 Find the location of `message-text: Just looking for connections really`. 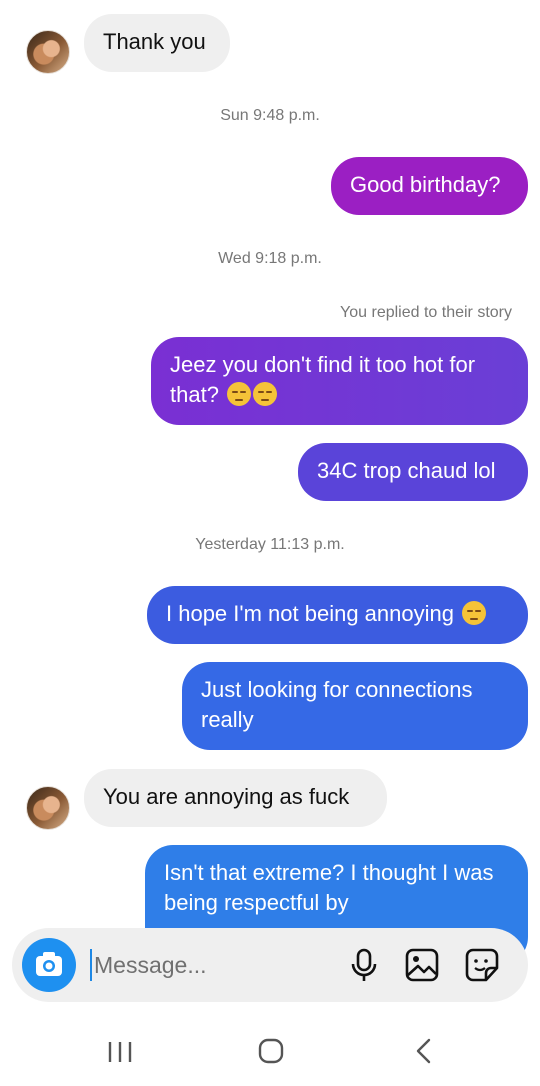

message-text: Just looking for connections really is located at coordinates (337, 704).